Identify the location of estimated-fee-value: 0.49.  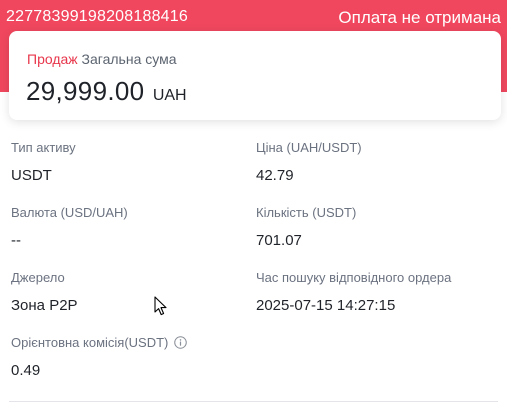
(26, 370).